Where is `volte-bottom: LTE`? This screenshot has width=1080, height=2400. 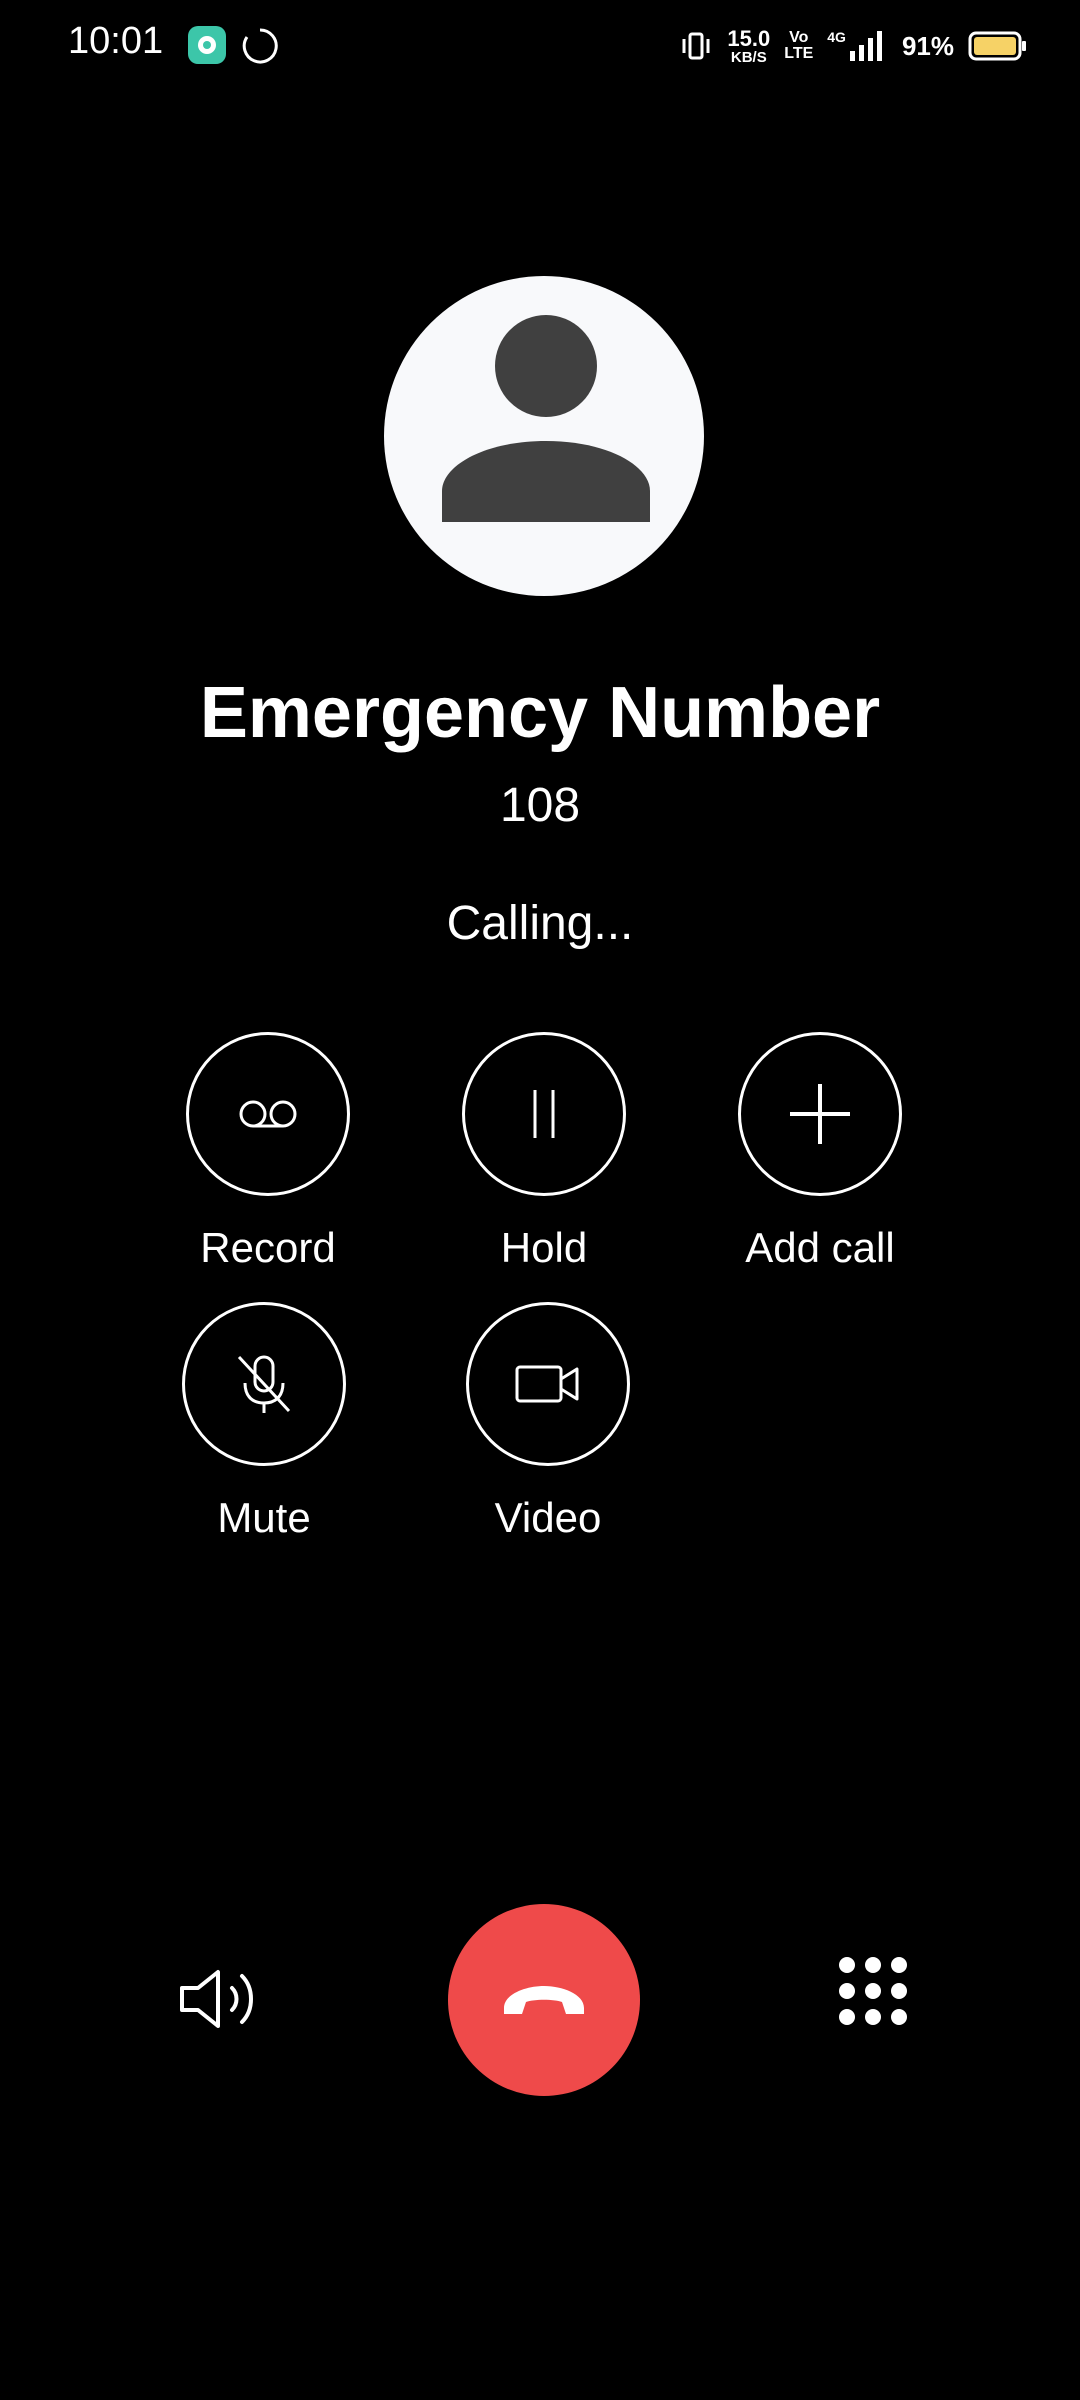 volte-bottom: LTE is located at coordinates (799, 53).